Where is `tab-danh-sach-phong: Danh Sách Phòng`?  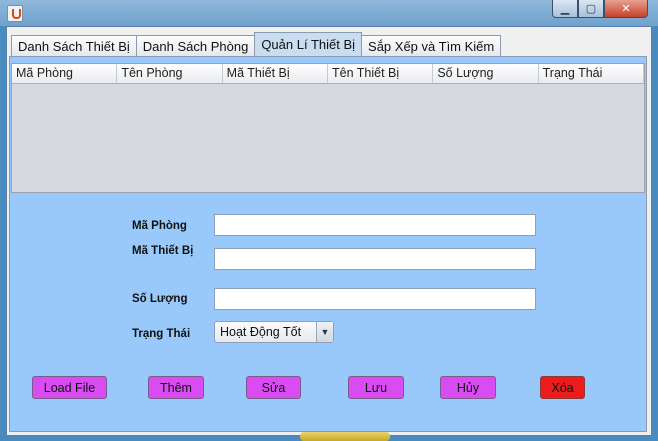
tab-danh-sach-phong: Danh Sách Phòng is located at coordinates (195, 45).